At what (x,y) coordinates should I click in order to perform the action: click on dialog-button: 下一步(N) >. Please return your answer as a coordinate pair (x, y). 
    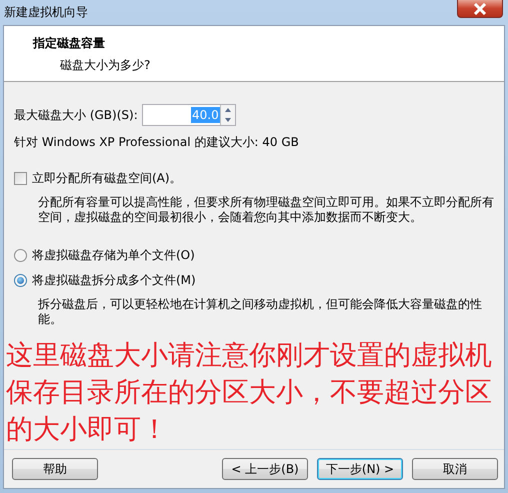
    Looking at the image, I should click on (360, 469).